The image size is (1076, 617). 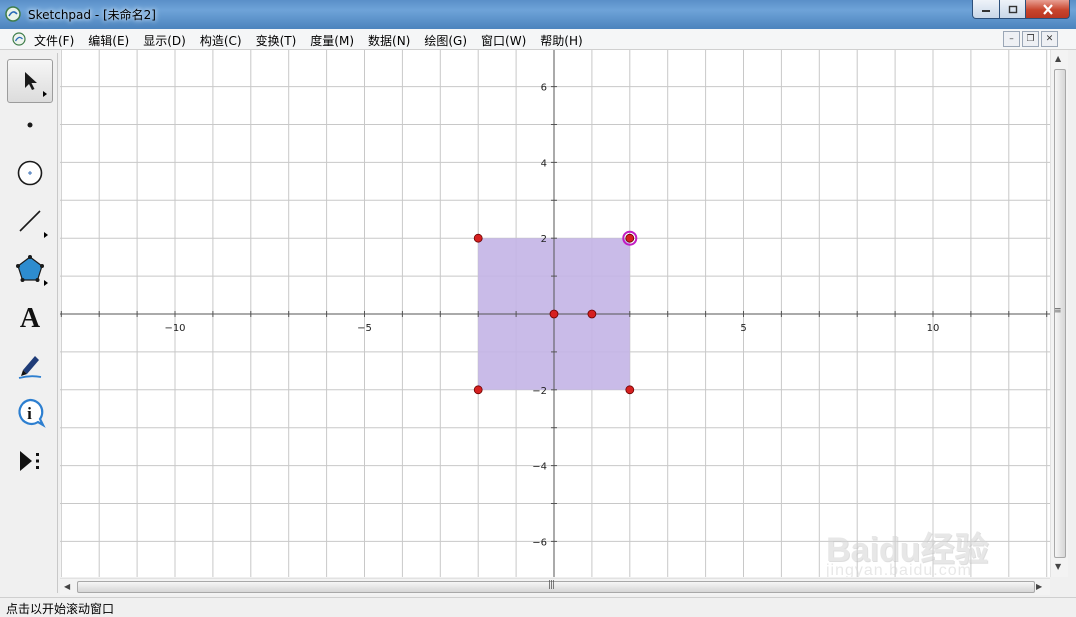 I want to click on information-tool: i, so click(x=30, y=413).